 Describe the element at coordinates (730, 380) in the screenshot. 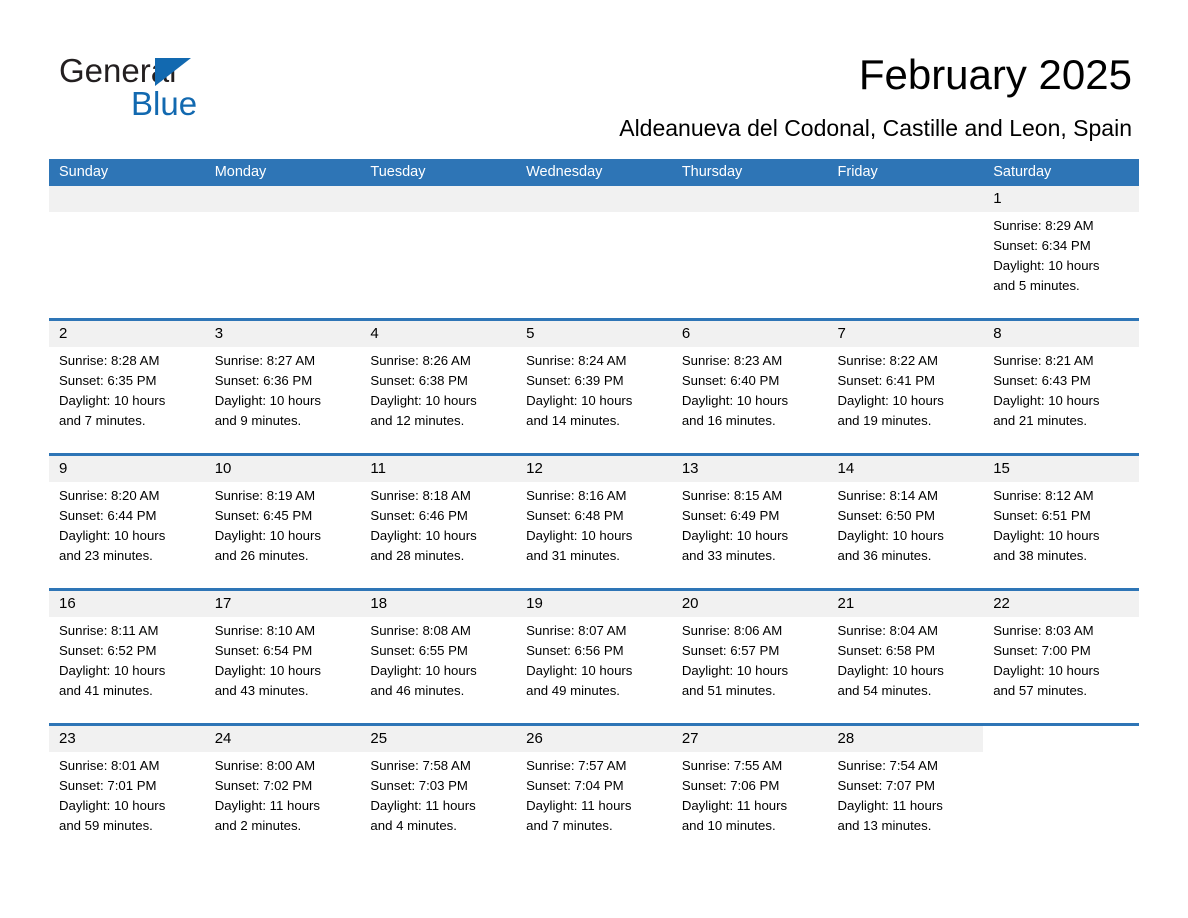

I see `sunset-text: Sunset: 6:40 PM` at that location.